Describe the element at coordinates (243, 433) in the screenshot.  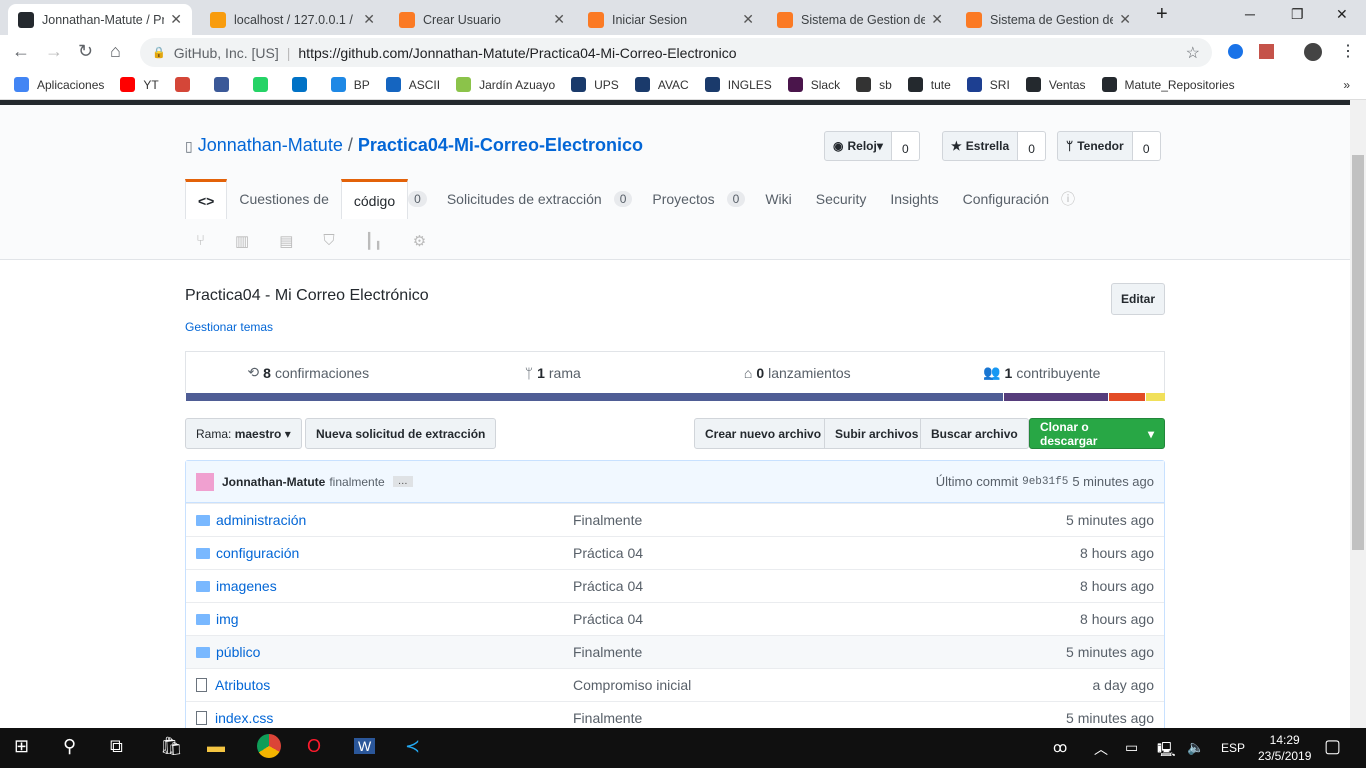
I see `branch-select: Rama: maestro ▾` at that location.